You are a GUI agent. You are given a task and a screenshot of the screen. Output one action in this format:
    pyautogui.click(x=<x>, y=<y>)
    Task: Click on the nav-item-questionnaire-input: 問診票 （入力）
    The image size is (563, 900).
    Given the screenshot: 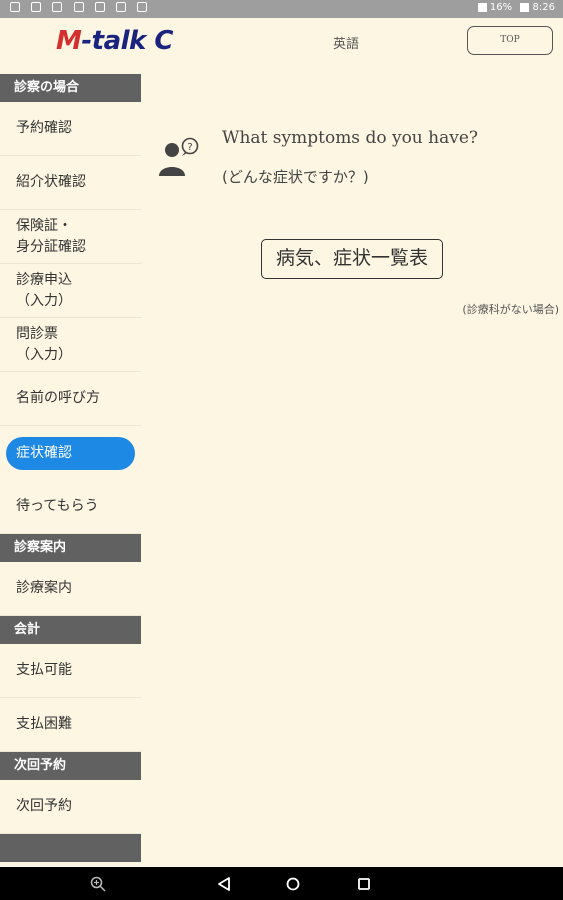 What is the action you would take?
    pyautogui.click(x=70, y=345)
    